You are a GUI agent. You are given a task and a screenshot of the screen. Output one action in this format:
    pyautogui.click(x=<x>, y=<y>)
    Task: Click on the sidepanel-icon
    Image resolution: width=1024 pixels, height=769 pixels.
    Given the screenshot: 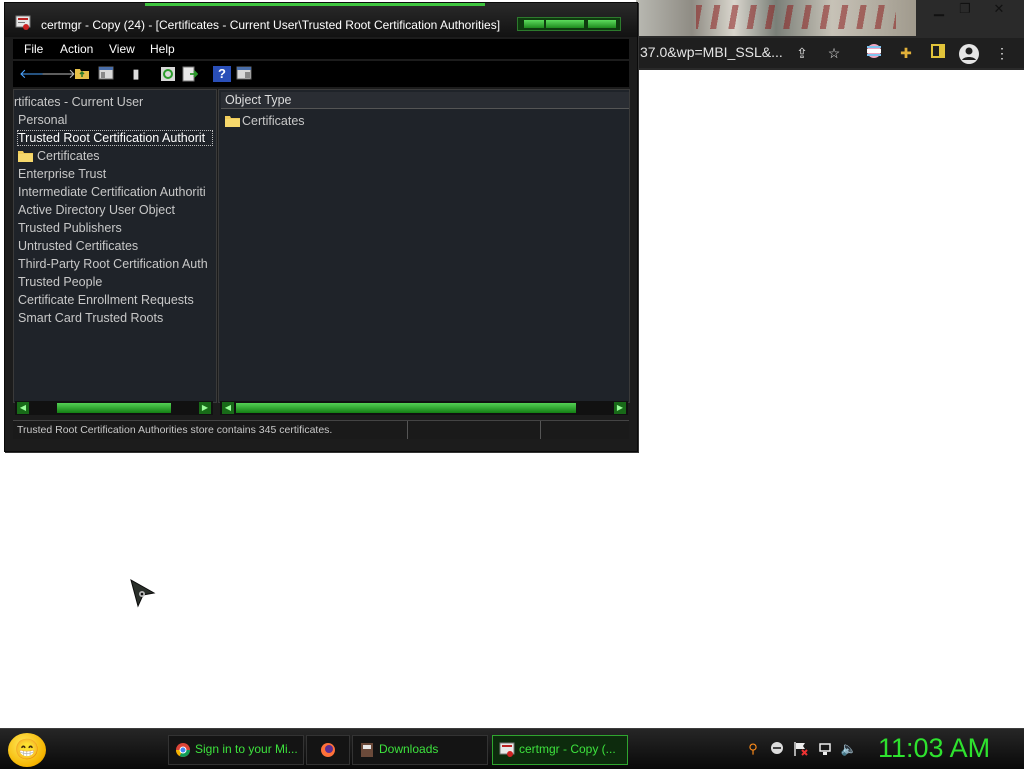 What is the action you would take?
    pyautogui.click(x=938, y=53)
    